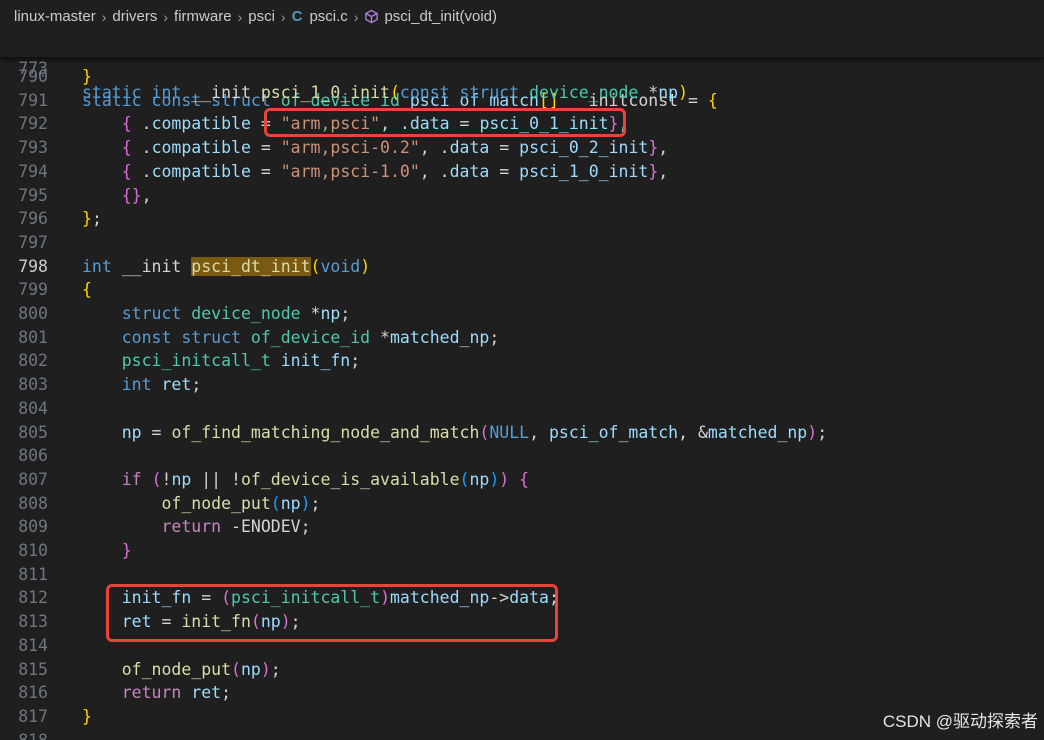  I want to click on code-text: int __init psci_dt_init(void), so click(226, 267).